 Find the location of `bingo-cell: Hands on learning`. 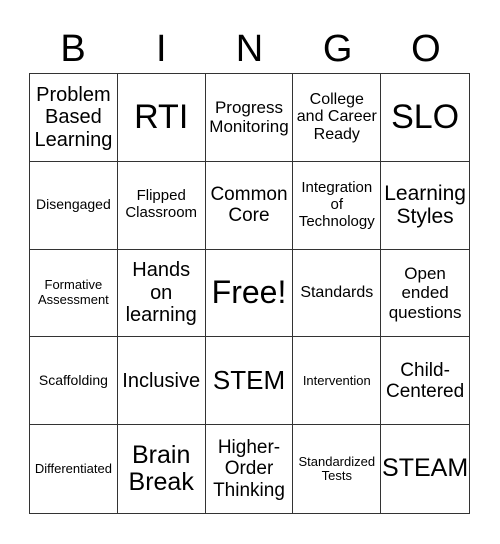

bingo-cell: Hands on learning is located at coordinates (161, 293).